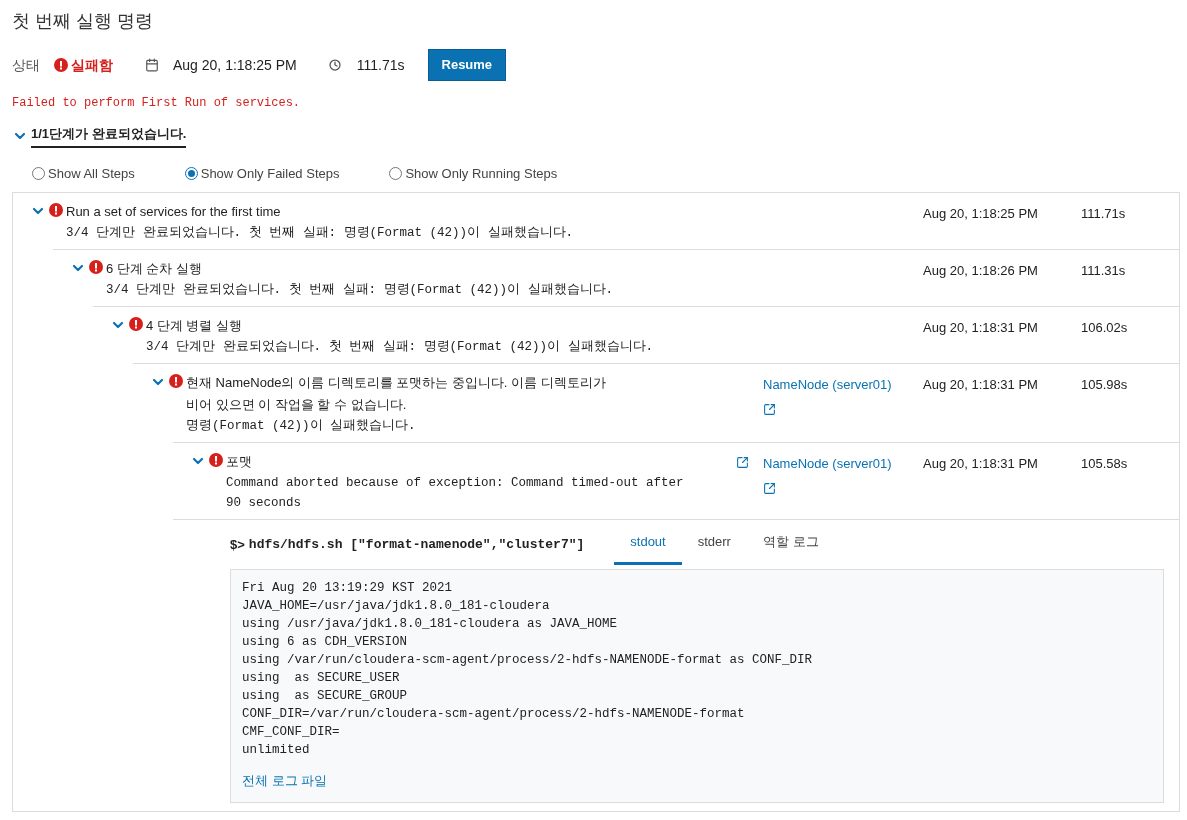  Describe the element at coordinates (301, 426) in the screenshot. I see `step-message: 명령(Format (42))이 실패했습니다.` at that location.